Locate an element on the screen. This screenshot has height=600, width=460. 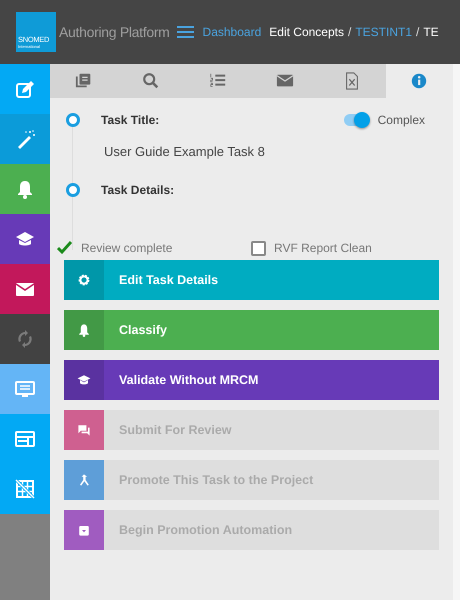
library-icon is located at coordinates (83, 81).